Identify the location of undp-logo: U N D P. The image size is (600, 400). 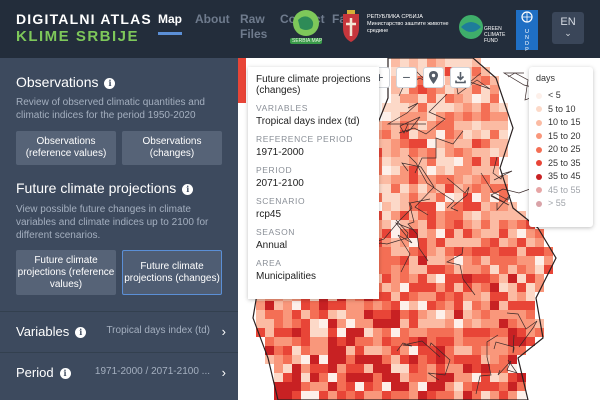
(527, 31).